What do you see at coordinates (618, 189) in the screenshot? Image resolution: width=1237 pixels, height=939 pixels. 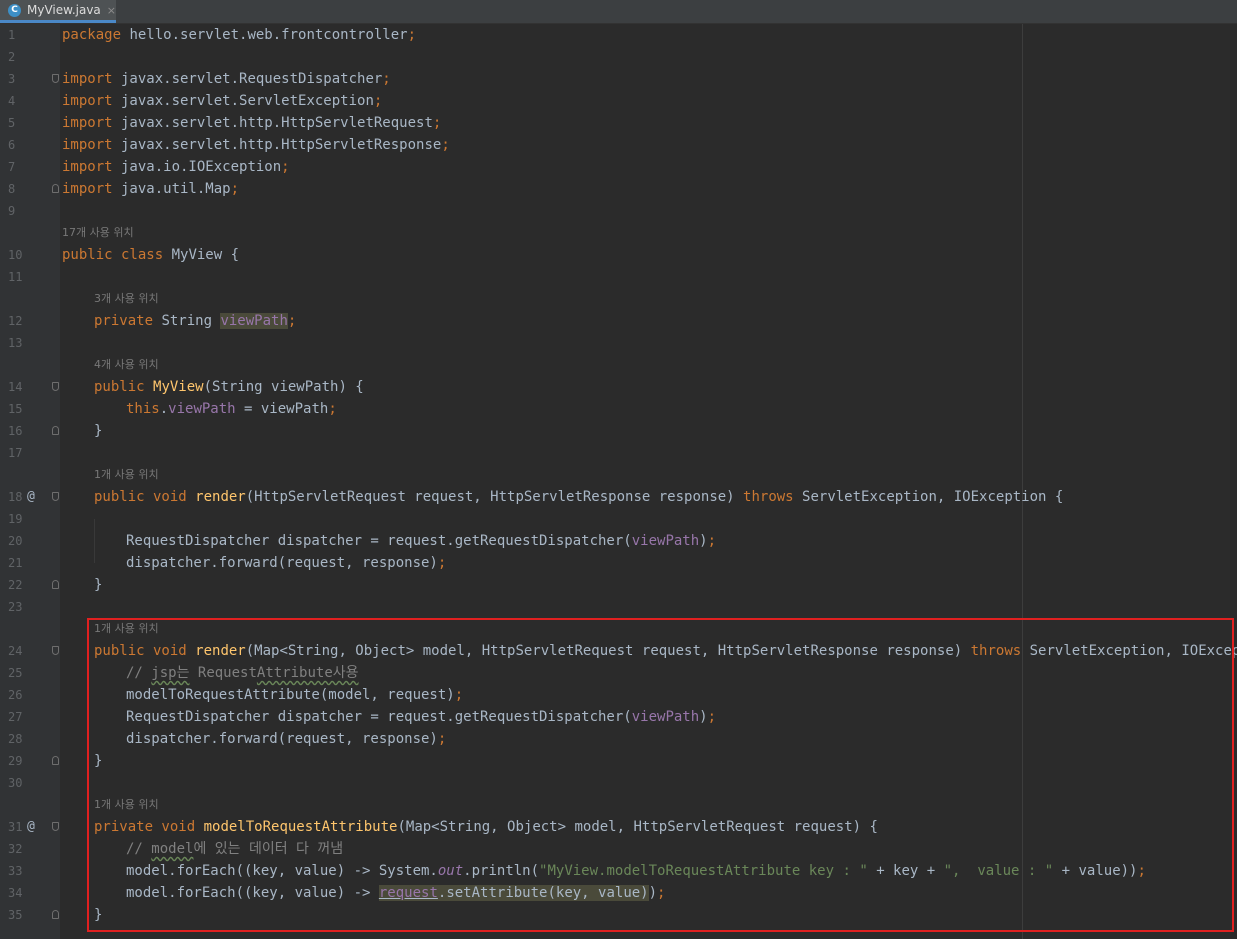 I see `code-line: 8 import java.util.Map;` at bounding box center [618, 189].